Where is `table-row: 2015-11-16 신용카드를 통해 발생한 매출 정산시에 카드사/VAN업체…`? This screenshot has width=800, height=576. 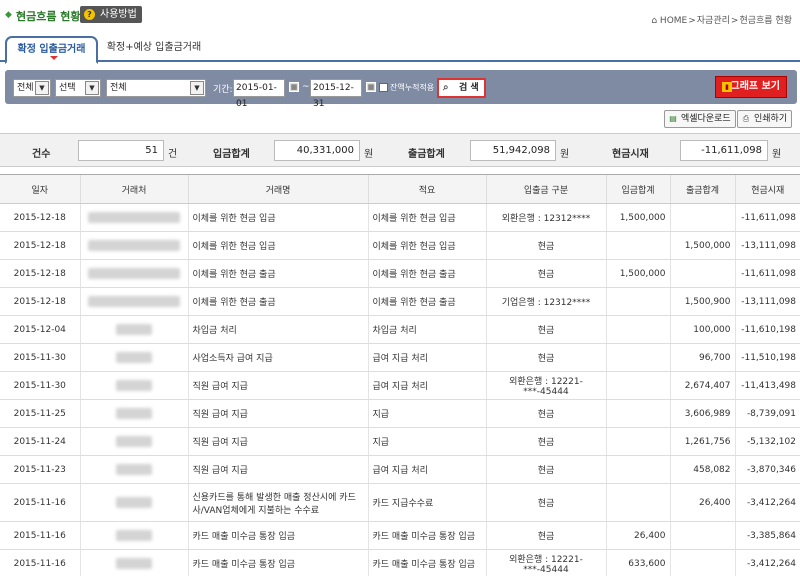 table-row: 2015-11-16 신용카드를 통해 발생한 매출 정산시에 카드사/VAN업체… is located at coordinates (400, 502).